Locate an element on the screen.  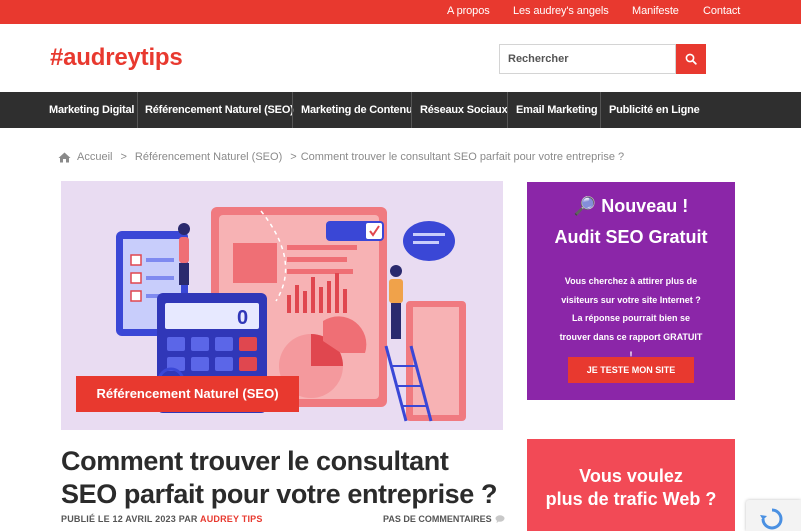
breadcrumb-home-label: Accueil is located at coordinates (95, 157).